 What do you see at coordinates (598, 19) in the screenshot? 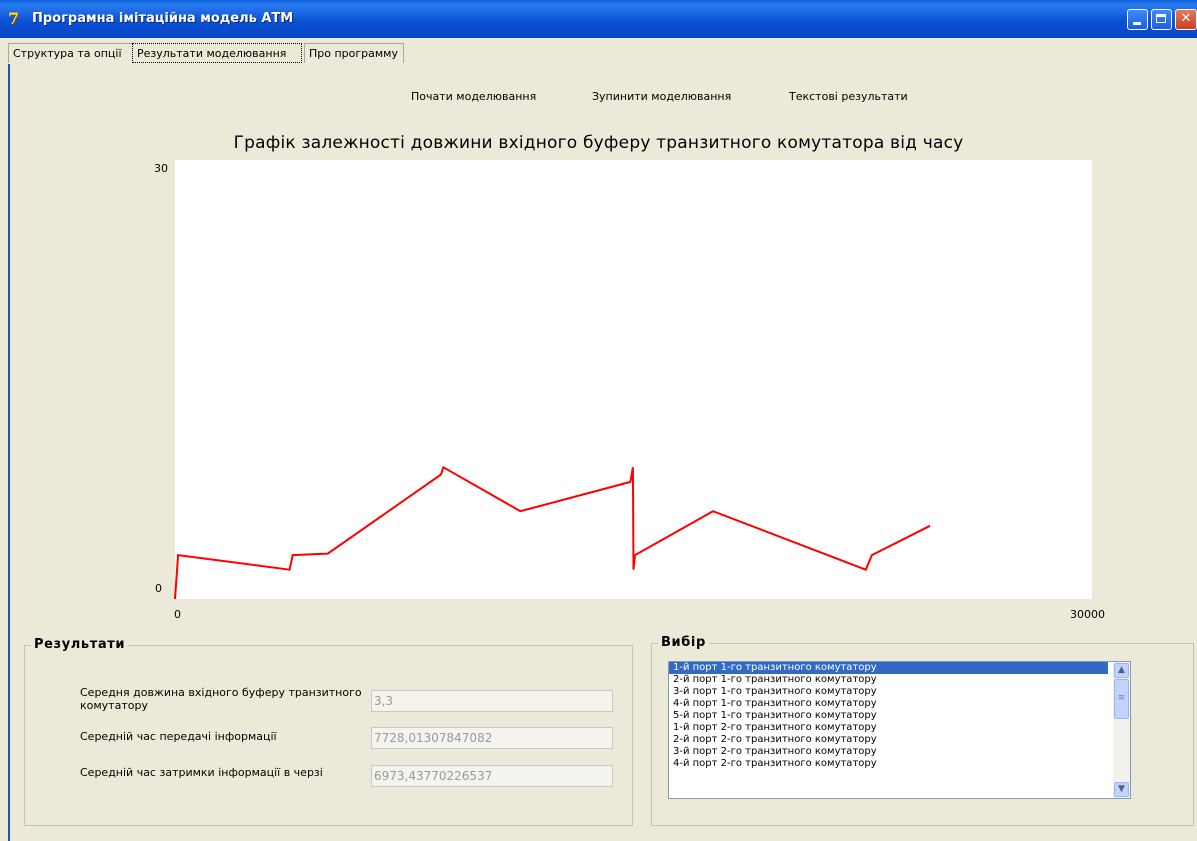
I see `title-bar: 7 Програмна імітаційна модель АТМ ✕` at bounding box center [598, 19].